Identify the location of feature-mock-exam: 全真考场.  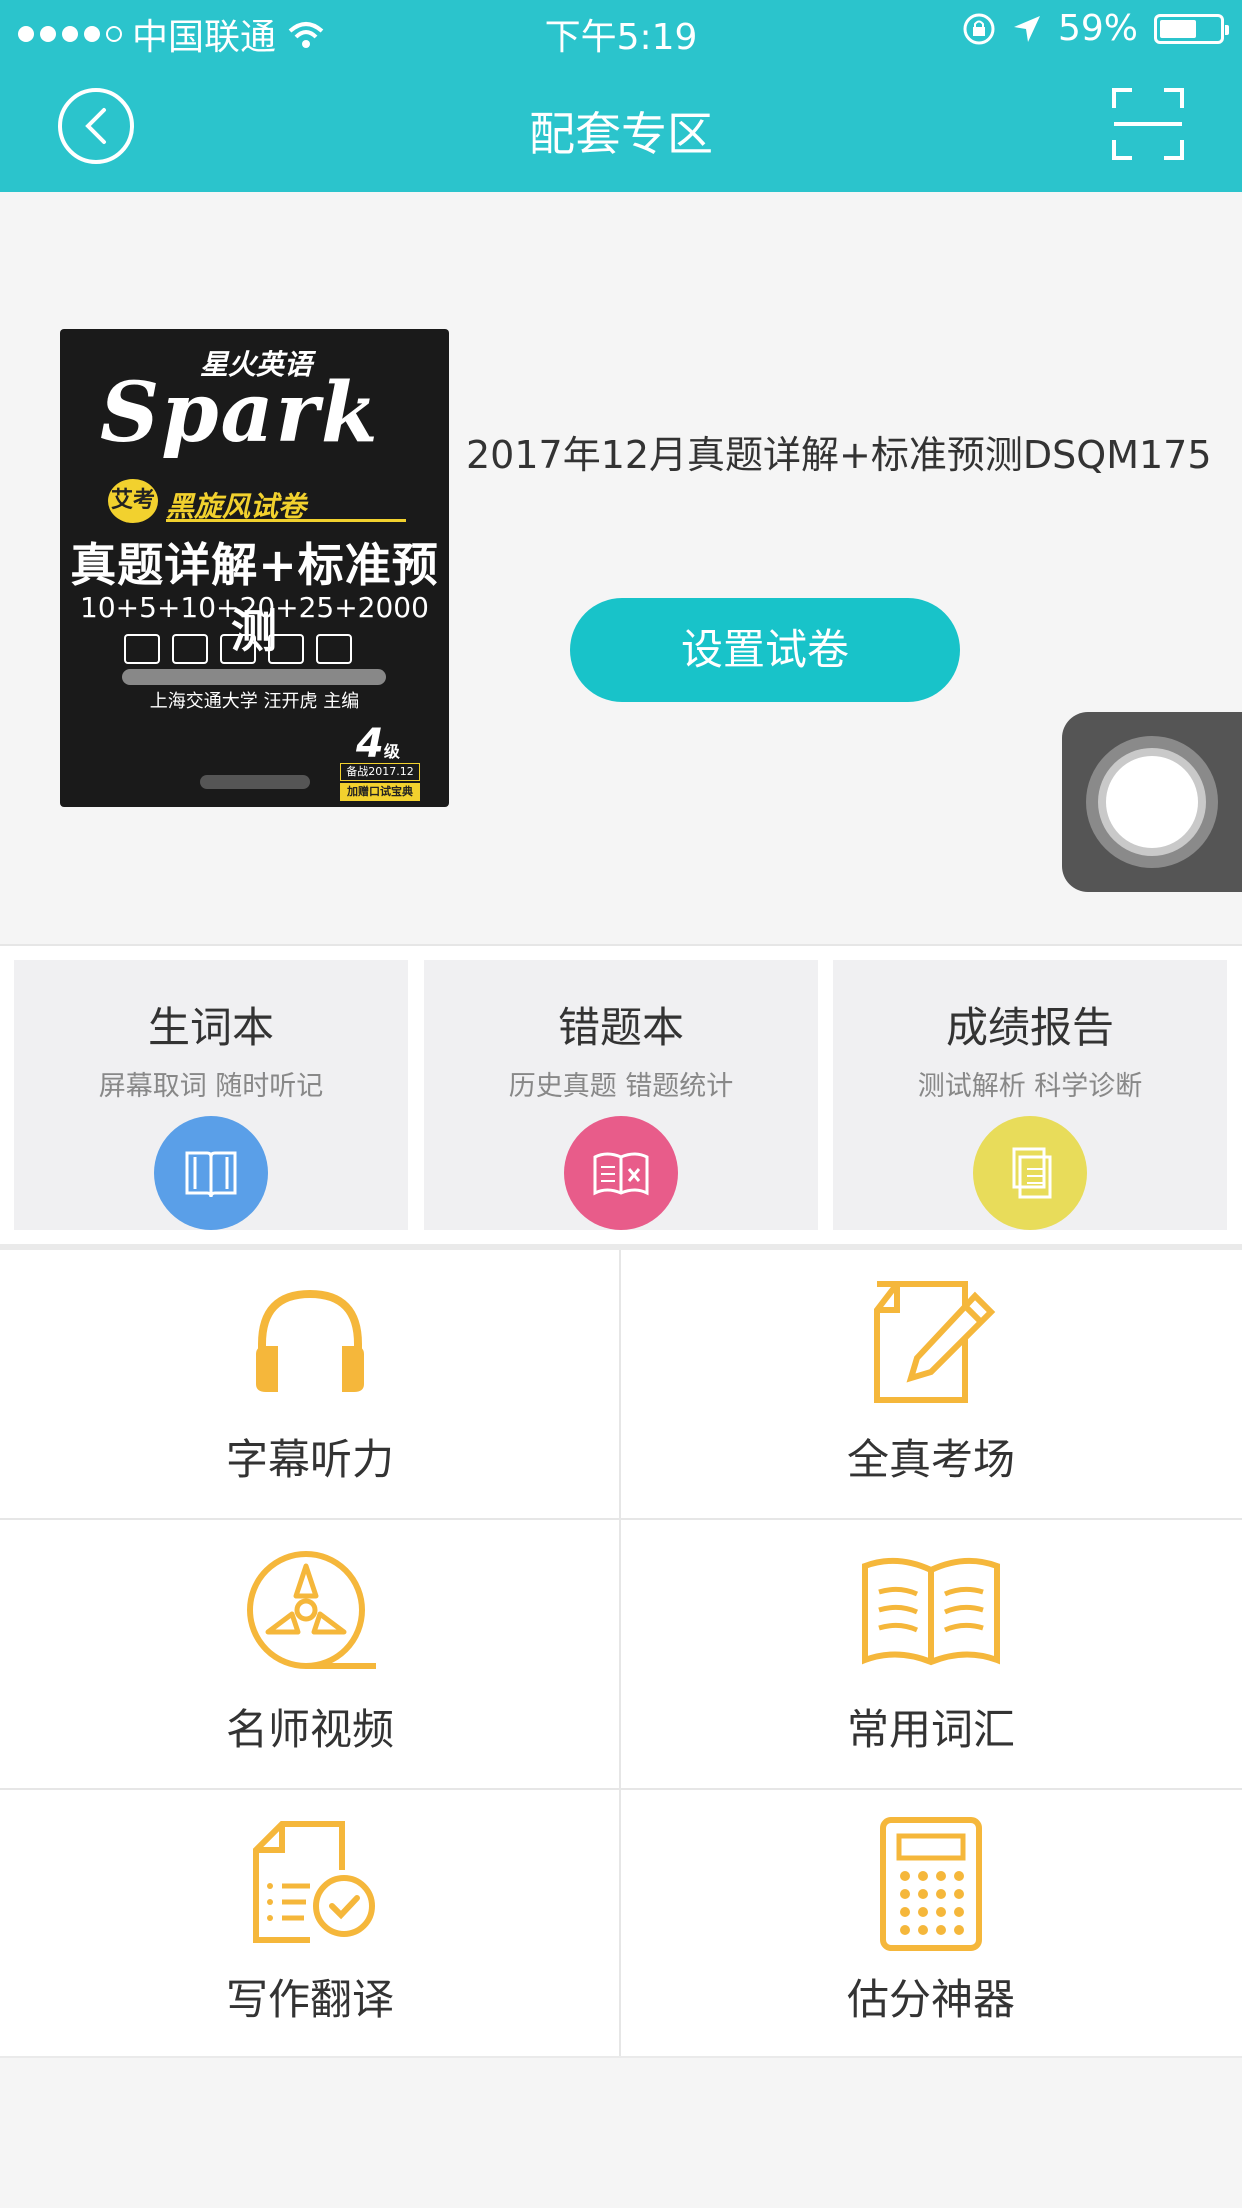
(931, 1385).